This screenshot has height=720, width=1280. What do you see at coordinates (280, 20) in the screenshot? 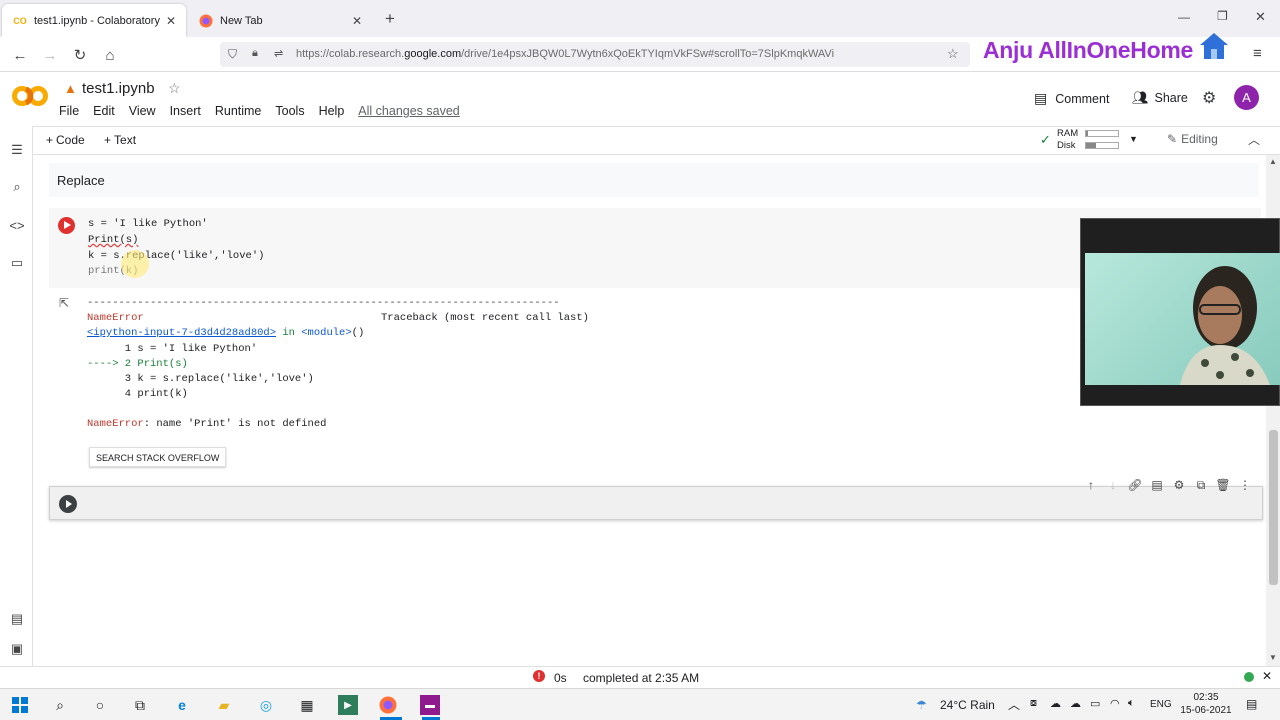
I see `tab-new-tab: New Tab ✕` at bounding box center [280, 20].